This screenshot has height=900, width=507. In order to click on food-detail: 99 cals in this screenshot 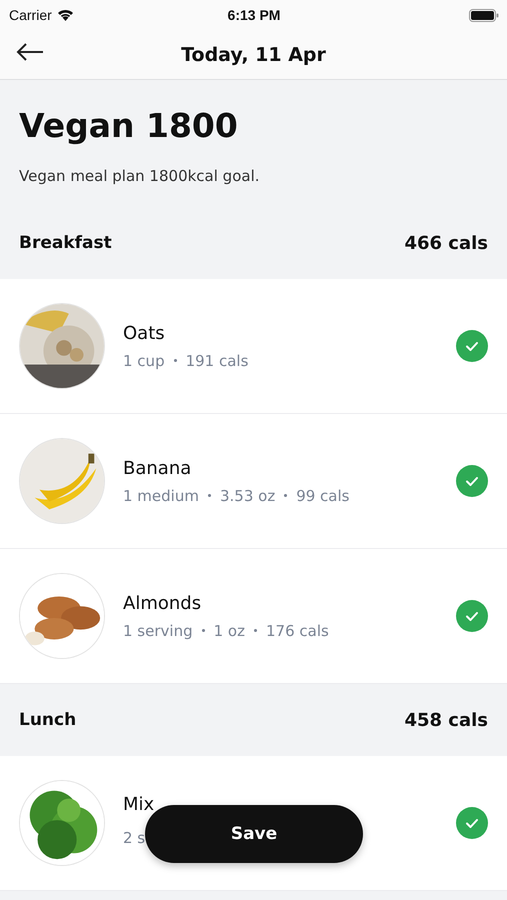, I will do `click(323, 495)`.